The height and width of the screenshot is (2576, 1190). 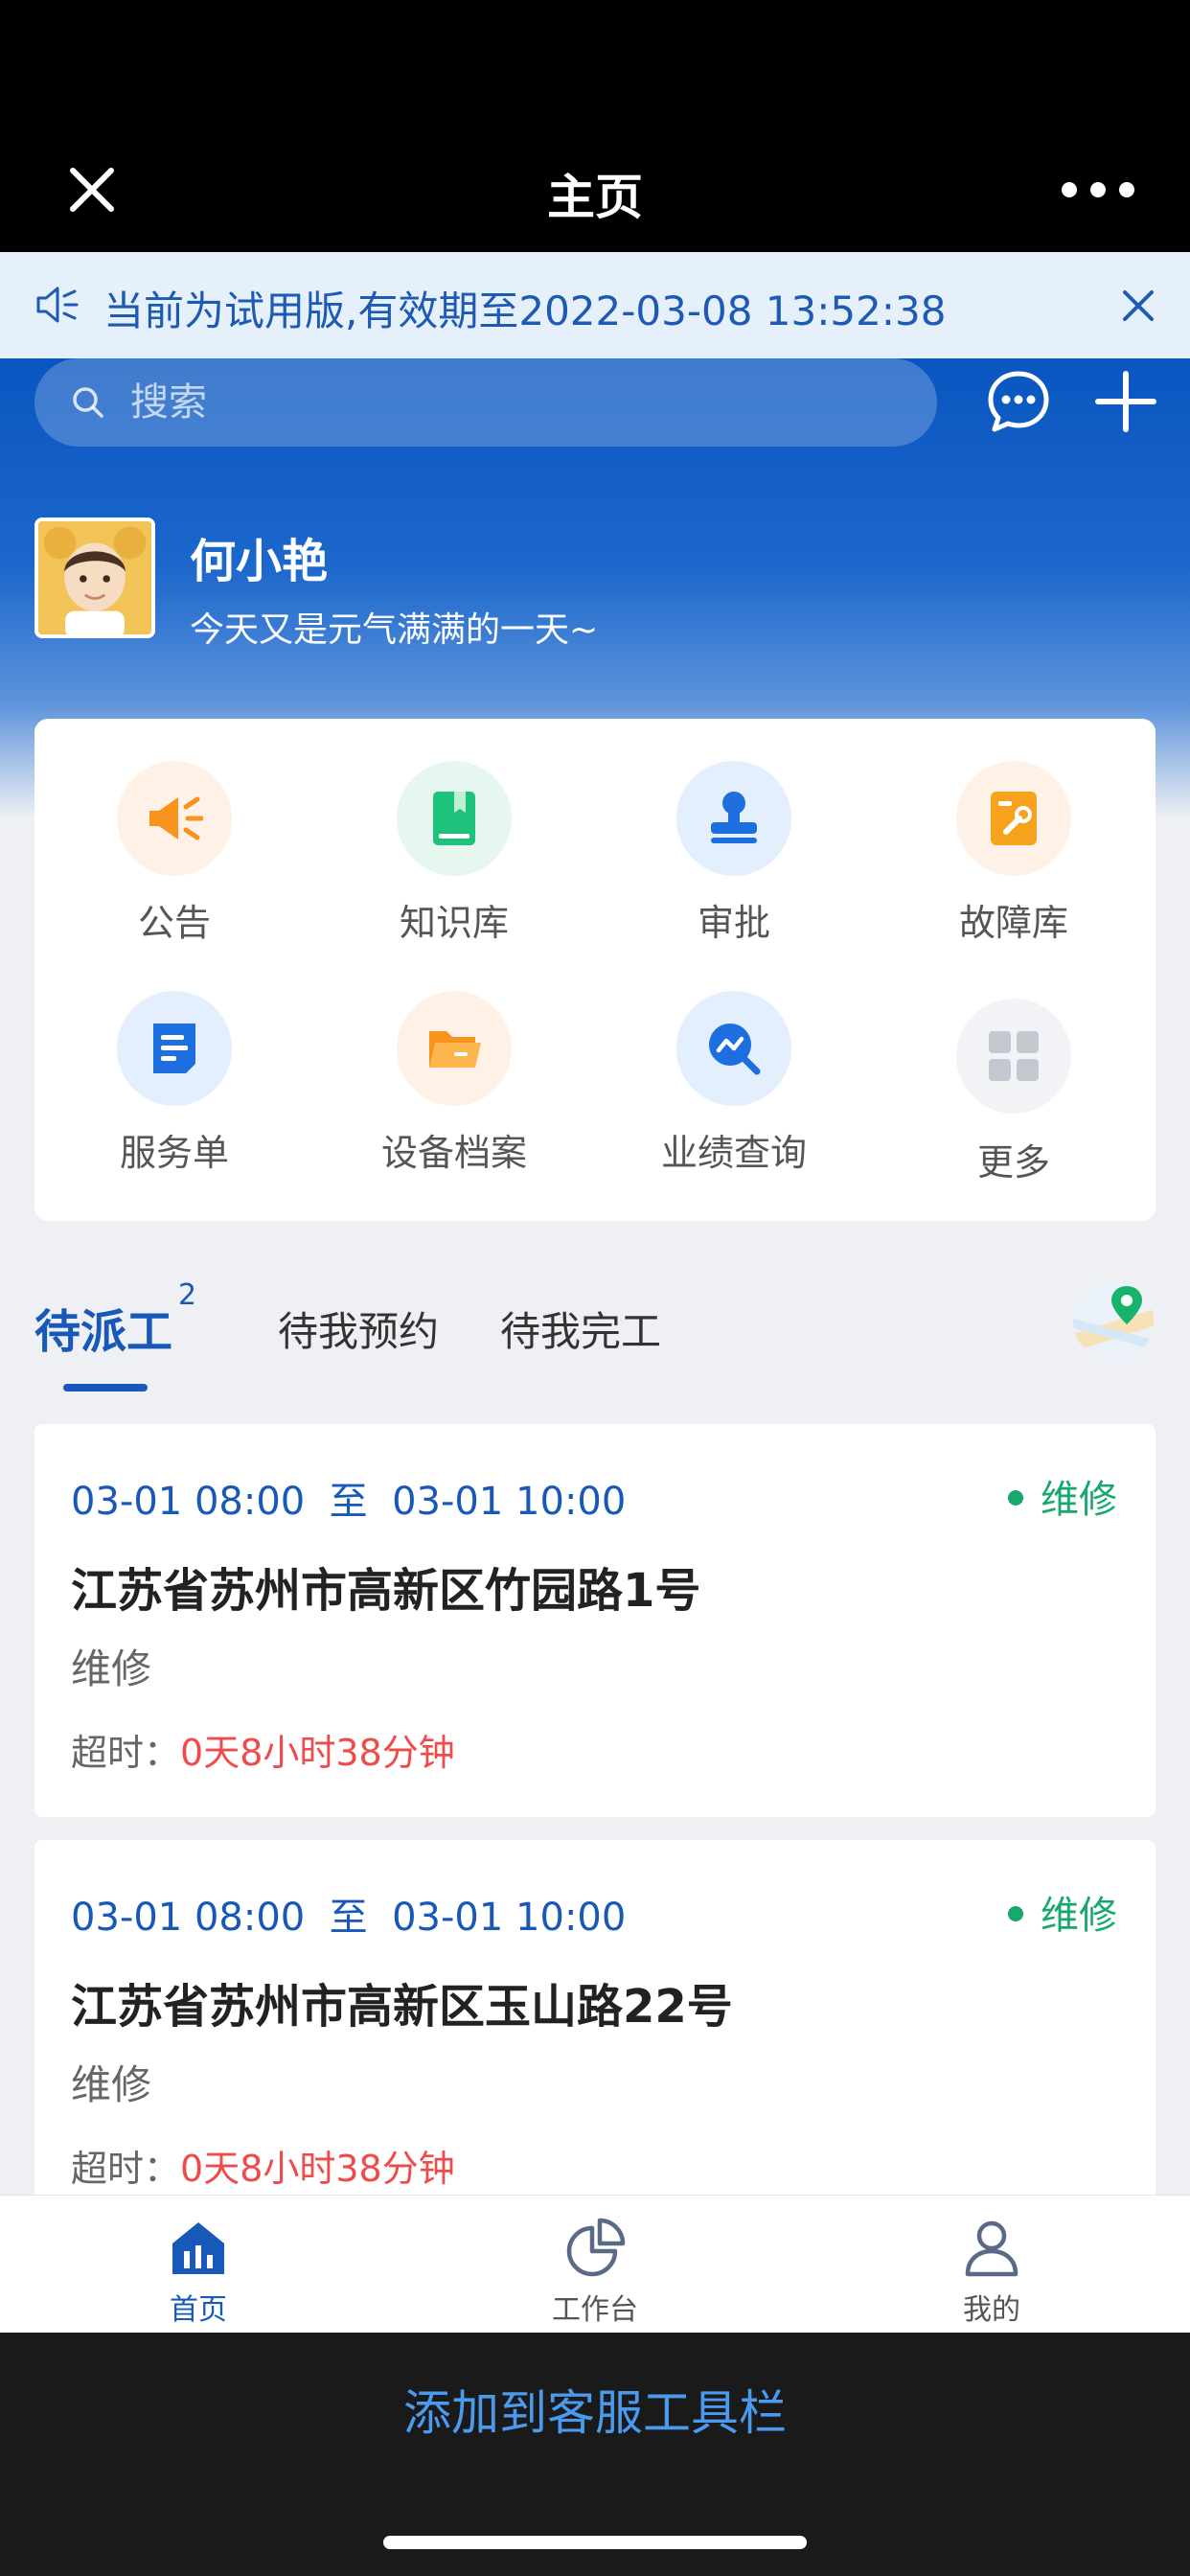 I want to click on tabbar-item-workbench: 工作台, so click(x=595, y=2265).